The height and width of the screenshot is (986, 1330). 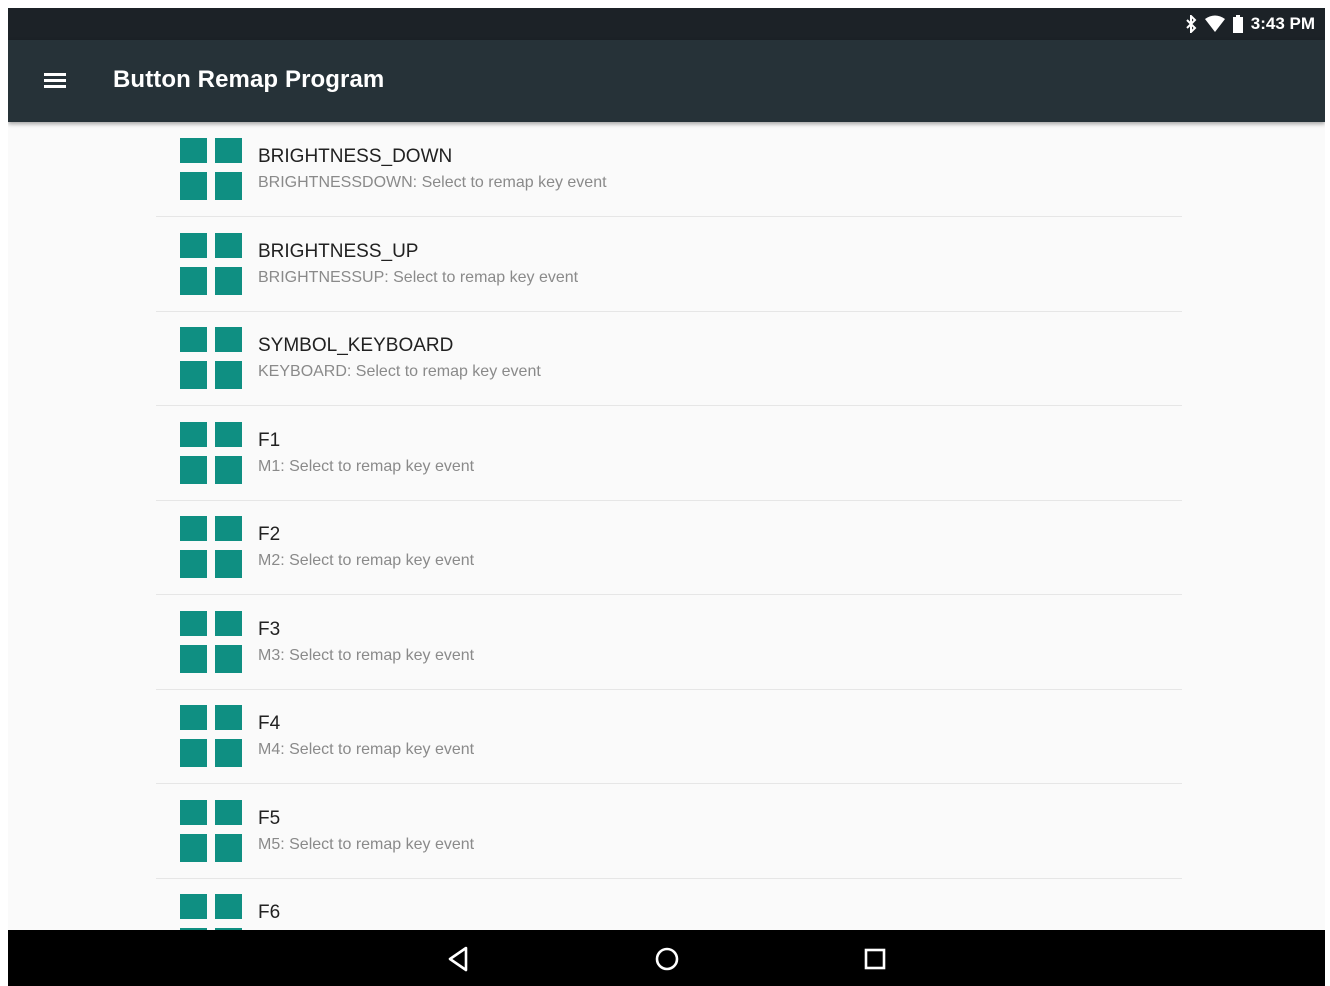 I want to click on item-title: F4, so click(x=269, y=723).